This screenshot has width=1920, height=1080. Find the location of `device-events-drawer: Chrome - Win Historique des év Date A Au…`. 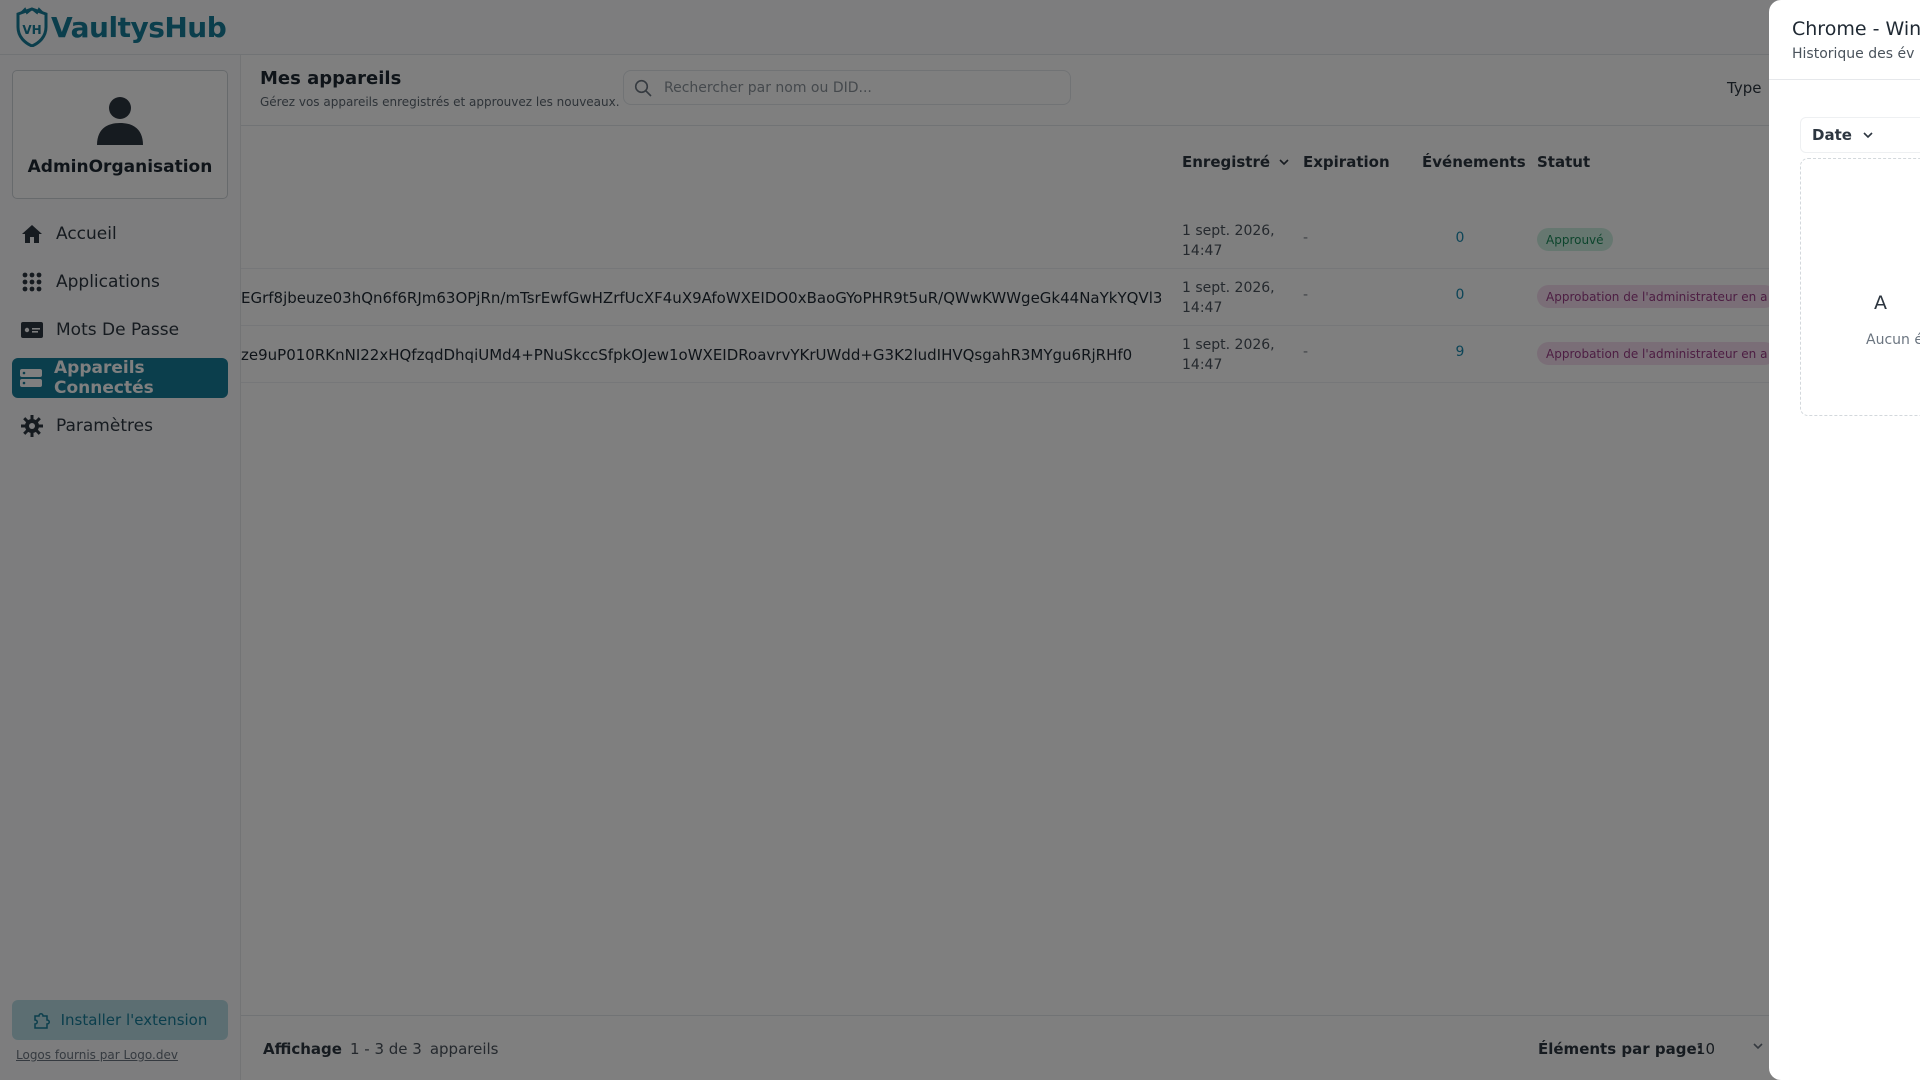

device-events-drawer: Chrome - Win Historique des év Date A Au… is located at coordinates (1844, 540).